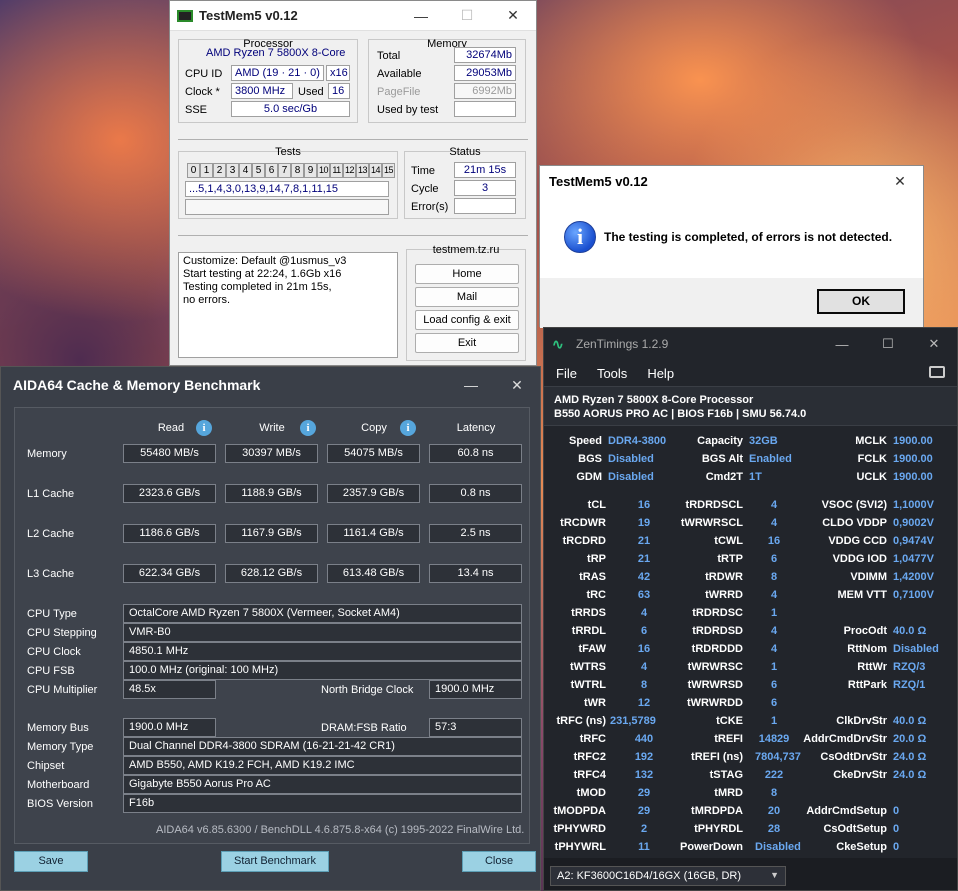 Image resolution: width=958 pixels, height=891 pixels. Describe the element at coordinates (248, 15) in the screenshot. I see `testmem-title: TestMem5 v0.12` at that location.